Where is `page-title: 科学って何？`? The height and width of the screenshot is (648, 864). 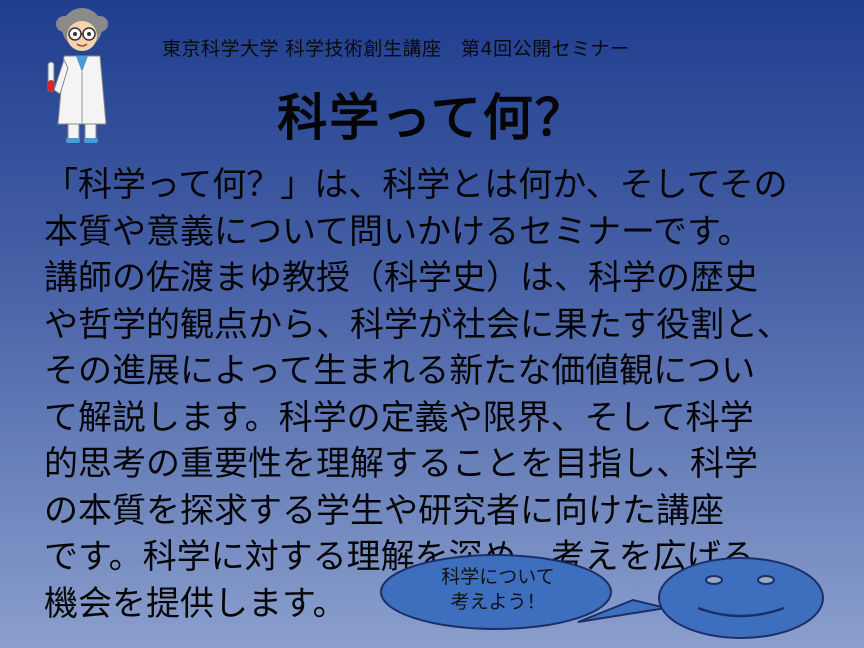 page-title: 科学って何？ is located at coordinates (432, 118).